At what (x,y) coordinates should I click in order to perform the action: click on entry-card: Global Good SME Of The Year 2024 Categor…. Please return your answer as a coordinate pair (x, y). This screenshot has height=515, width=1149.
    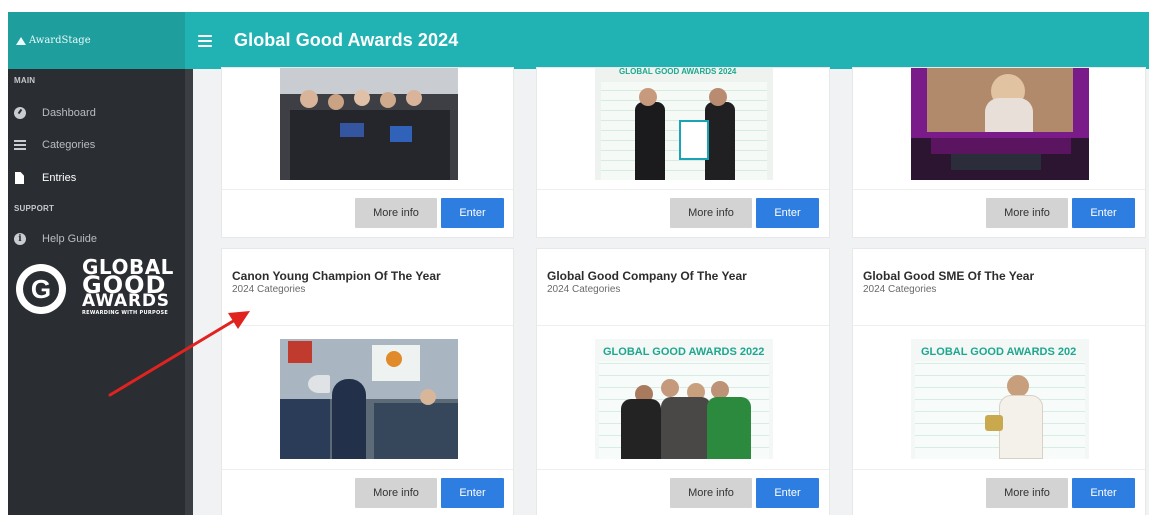
    Looking at the image, I should click on (999, 381).